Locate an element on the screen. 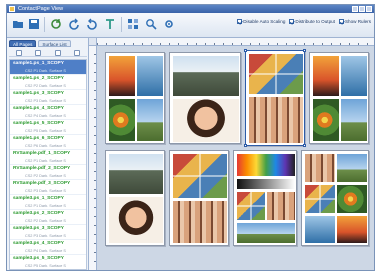 This screenshot has height=276, width=382. text-button is located at coordinates (110, 24).